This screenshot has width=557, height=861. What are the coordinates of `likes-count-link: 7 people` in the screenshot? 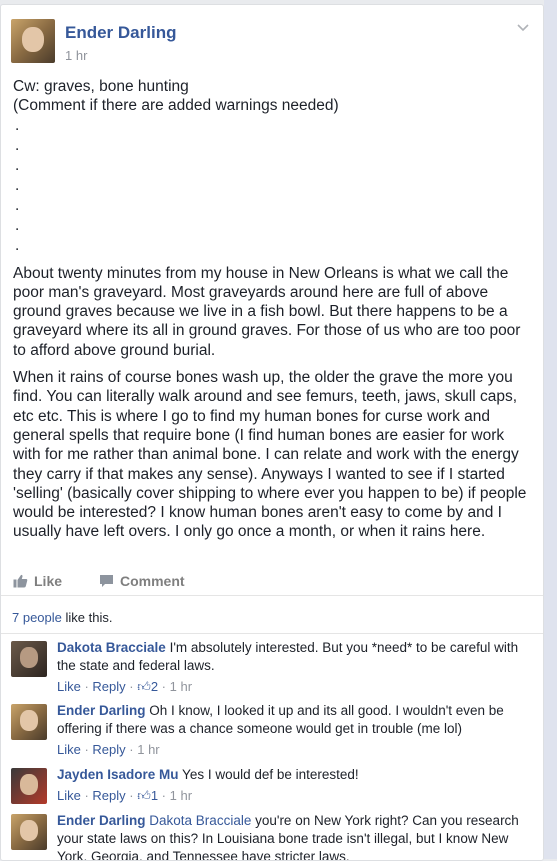 It's located at (37, 617).